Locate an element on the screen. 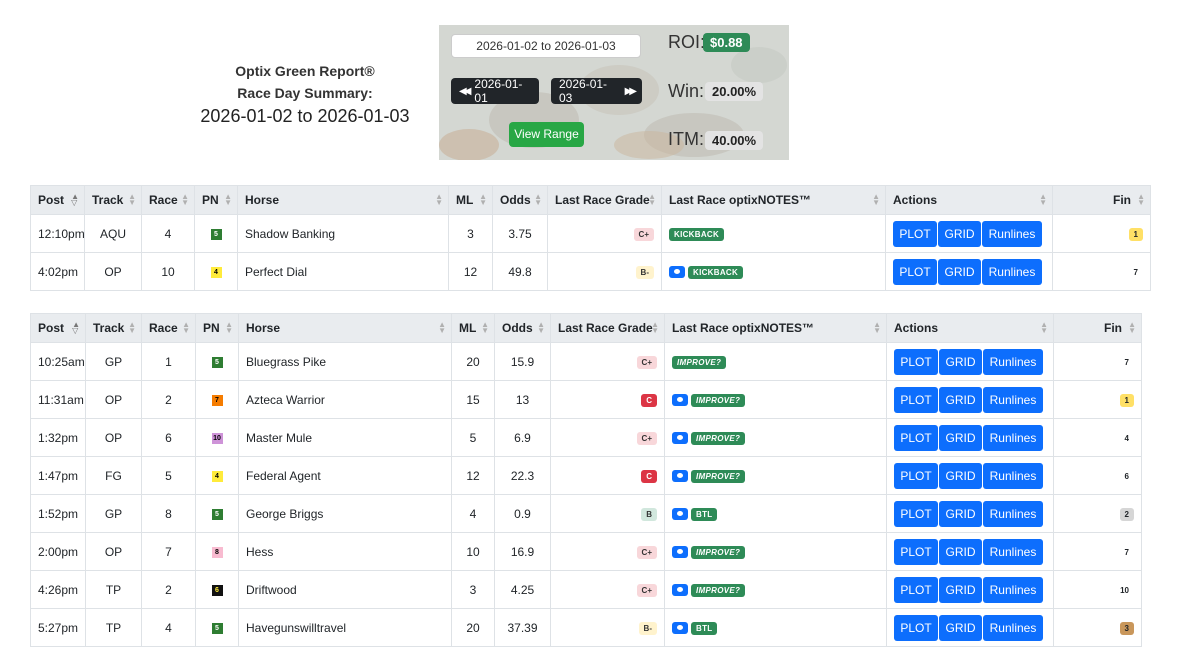 The height and width of the screenshot is (658, 1200). date-range-input: 2026-01-02 to 2026-01-03 is located at coordinates (546, 46).